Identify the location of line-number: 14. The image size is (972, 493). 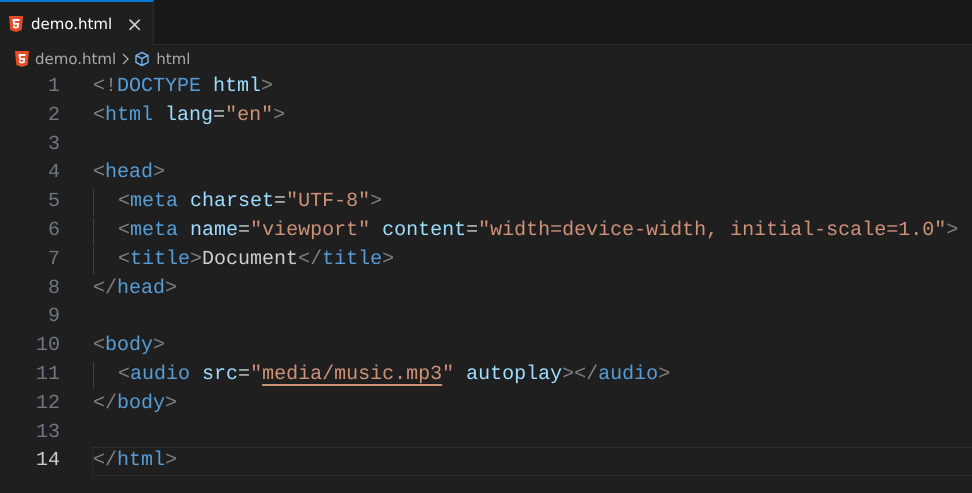
(47, 461).